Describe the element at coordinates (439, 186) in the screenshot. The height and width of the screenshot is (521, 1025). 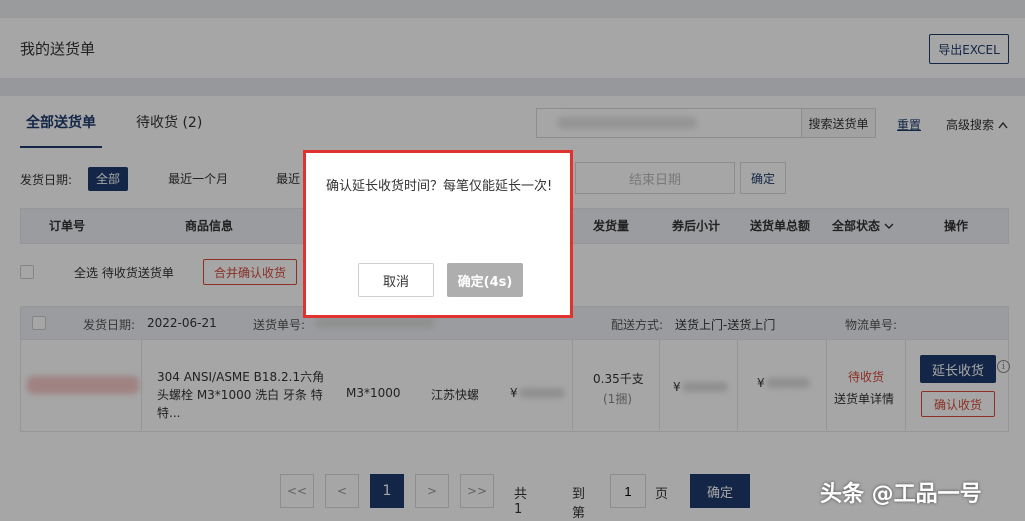
I see `dialog-message: 确认延长收货时间？每笔仅能延长一次!` at that location.